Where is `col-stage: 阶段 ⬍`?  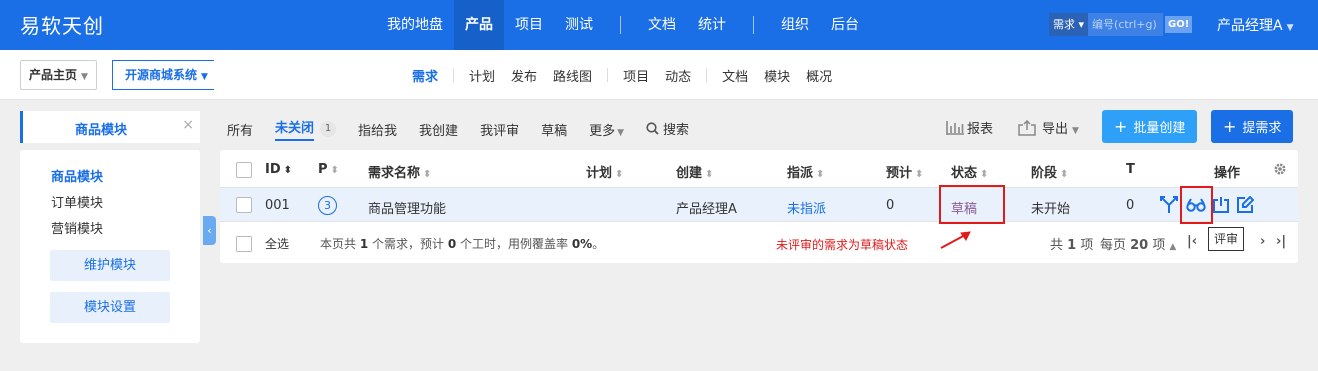
col-stage: 阶段 ⬍ is located at coordinates (1049, 171).